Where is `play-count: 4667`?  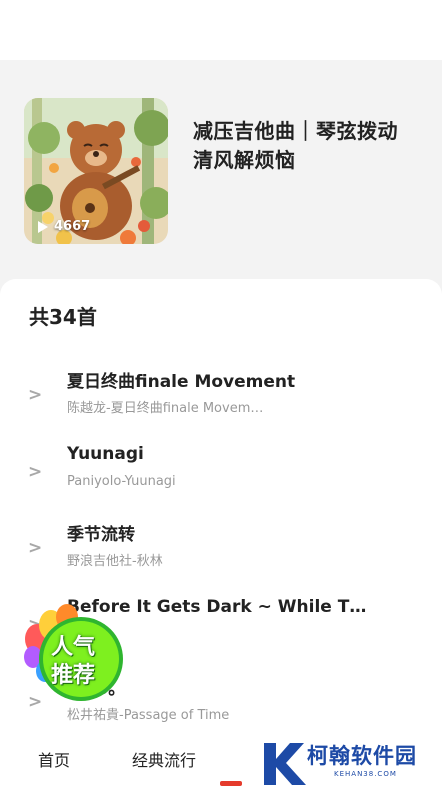
play-count: 4667 is located at coordinates (64, 226).